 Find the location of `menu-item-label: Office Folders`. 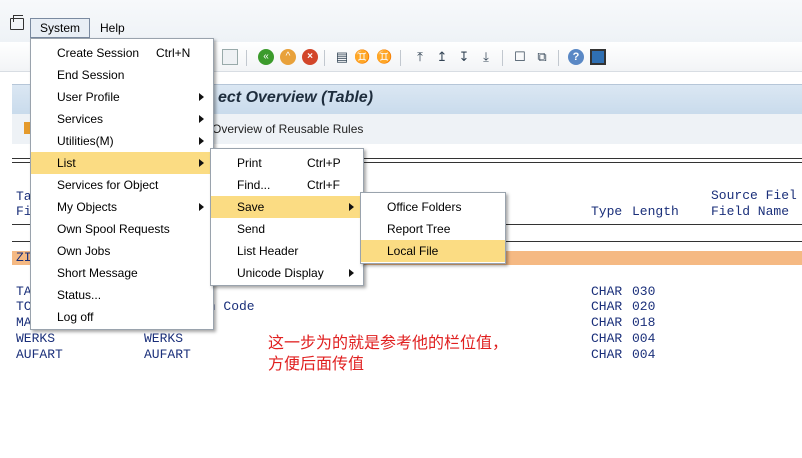

menu-item-label: Office Folders is located at coordinates (424, 207).